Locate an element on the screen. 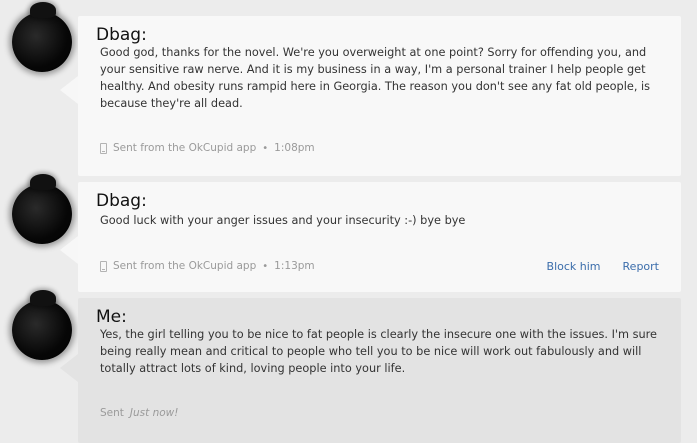 The image size is (697, 443). message-meta: Sent from the OkCupid app • 1:08pm is located at coordinates (207, 148).